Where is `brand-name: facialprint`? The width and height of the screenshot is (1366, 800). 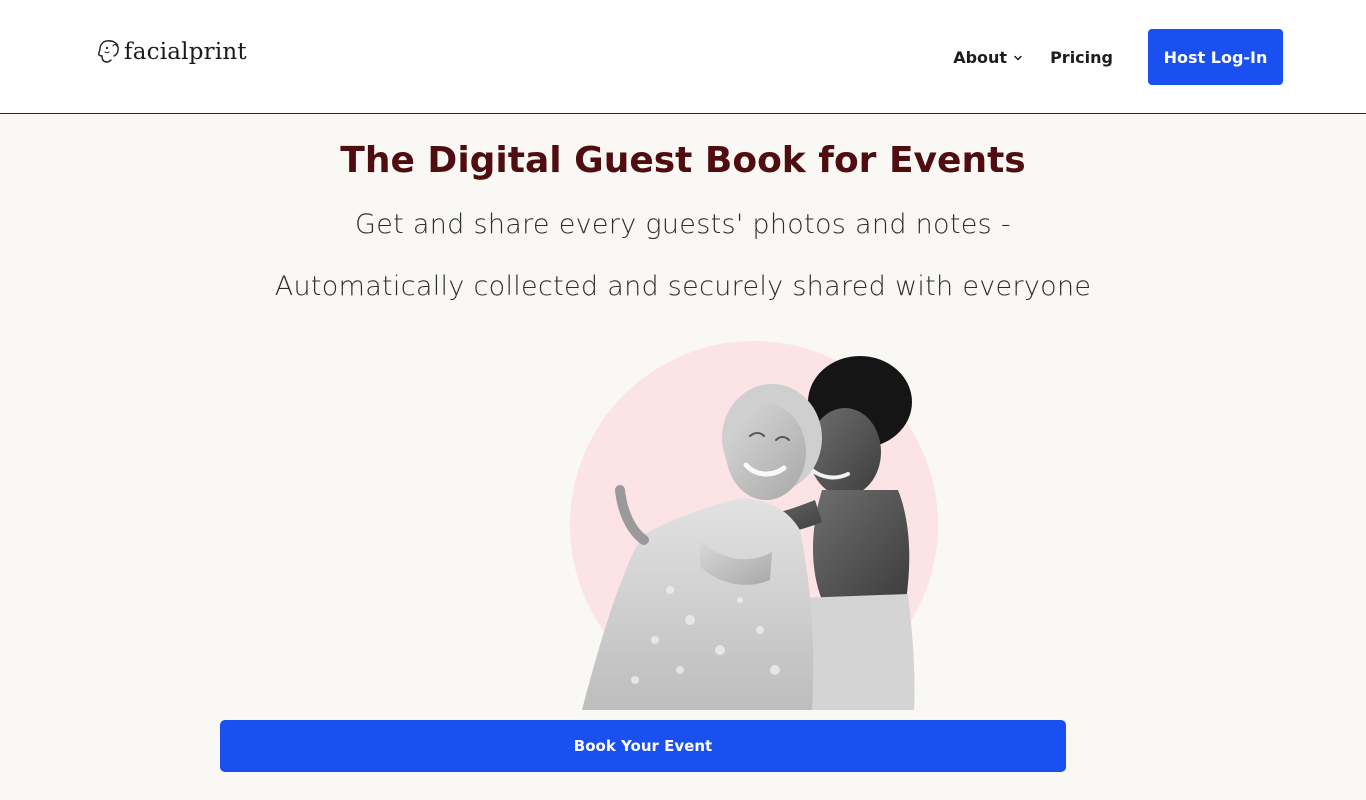 brand-name: facialprint is located at coordinates (185, 52).